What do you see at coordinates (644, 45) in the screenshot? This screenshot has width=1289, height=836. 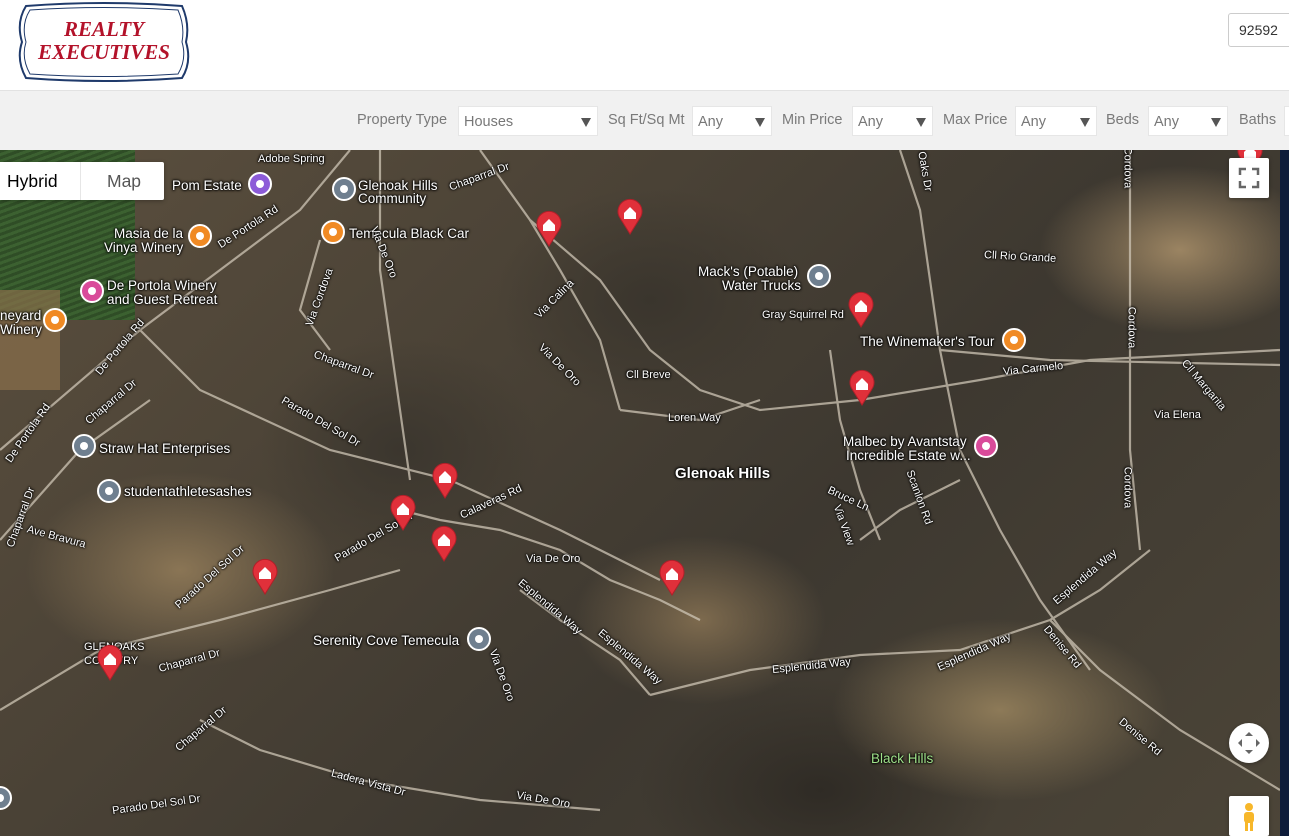 I see `site-header: REALTY EXECUTIVES` at bounding box center [644, 45].